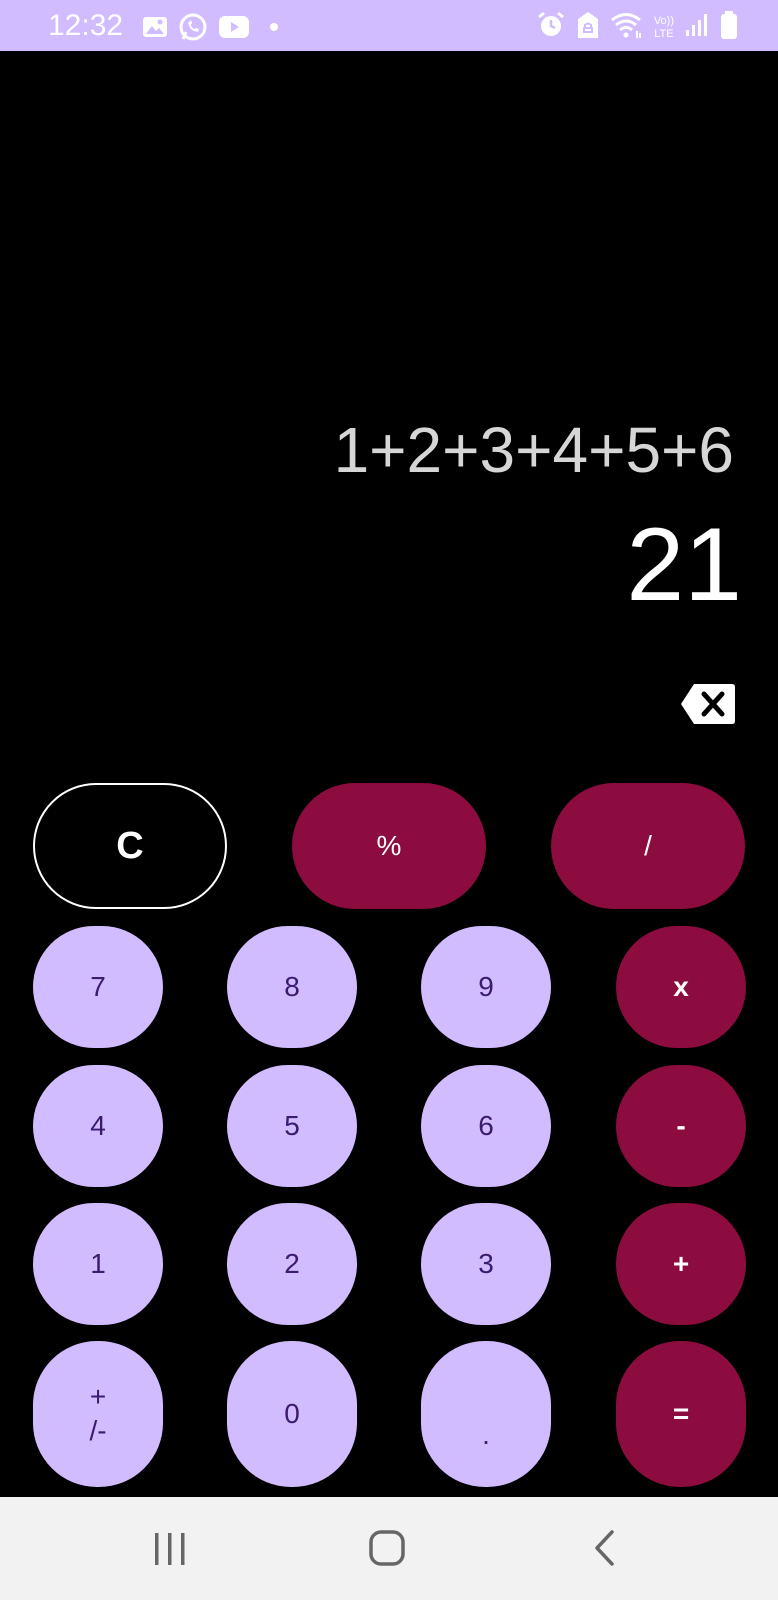  What do you see at coordinates (86, 25) in the screenshot?
I see `status-time: 12:32` at bounding box center [86, 25].